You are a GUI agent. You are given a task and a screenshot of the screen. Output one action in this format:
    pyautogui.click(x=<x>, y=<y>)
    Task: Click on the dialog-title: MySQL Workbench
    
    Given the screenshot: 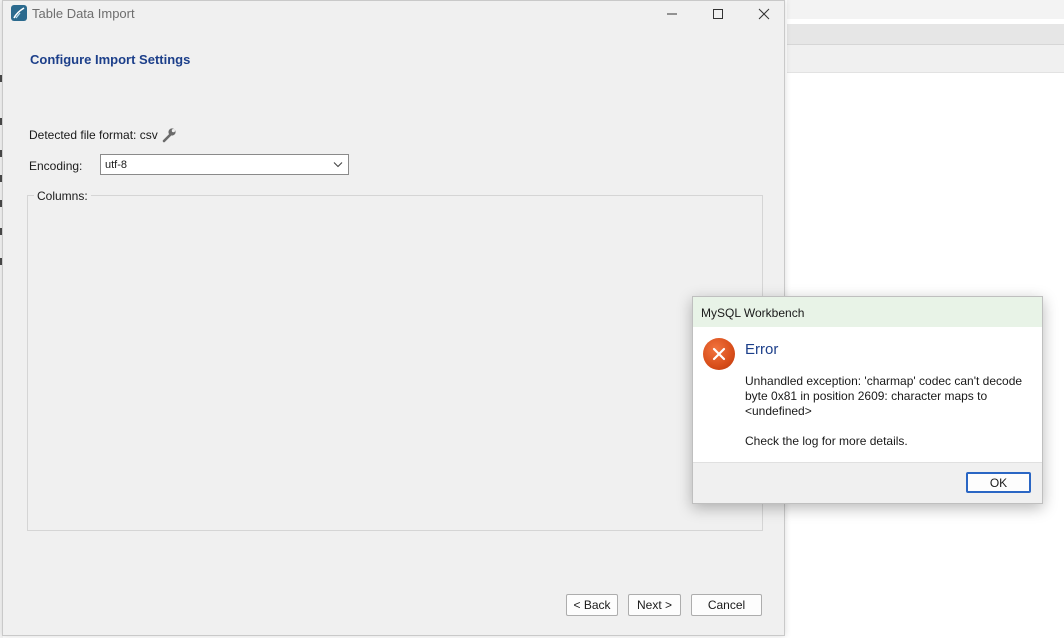 What is the action you would take?
    pyautogui.click(x=753, y=313)
    